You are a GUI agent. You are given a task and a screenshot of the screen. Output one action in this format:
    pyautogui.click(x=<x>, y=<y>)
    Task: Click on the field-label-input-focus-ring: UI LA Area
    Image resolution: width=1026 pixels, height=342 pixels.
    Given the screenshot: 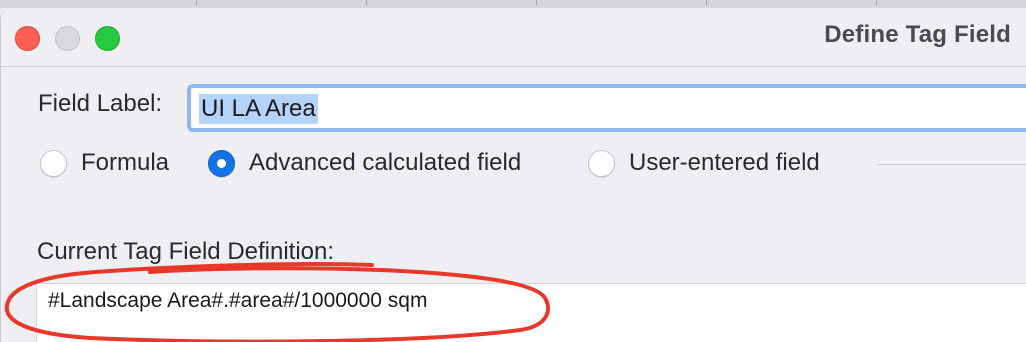 What is the action you would take?
    pyautogui.click(x=606, y=108)
    